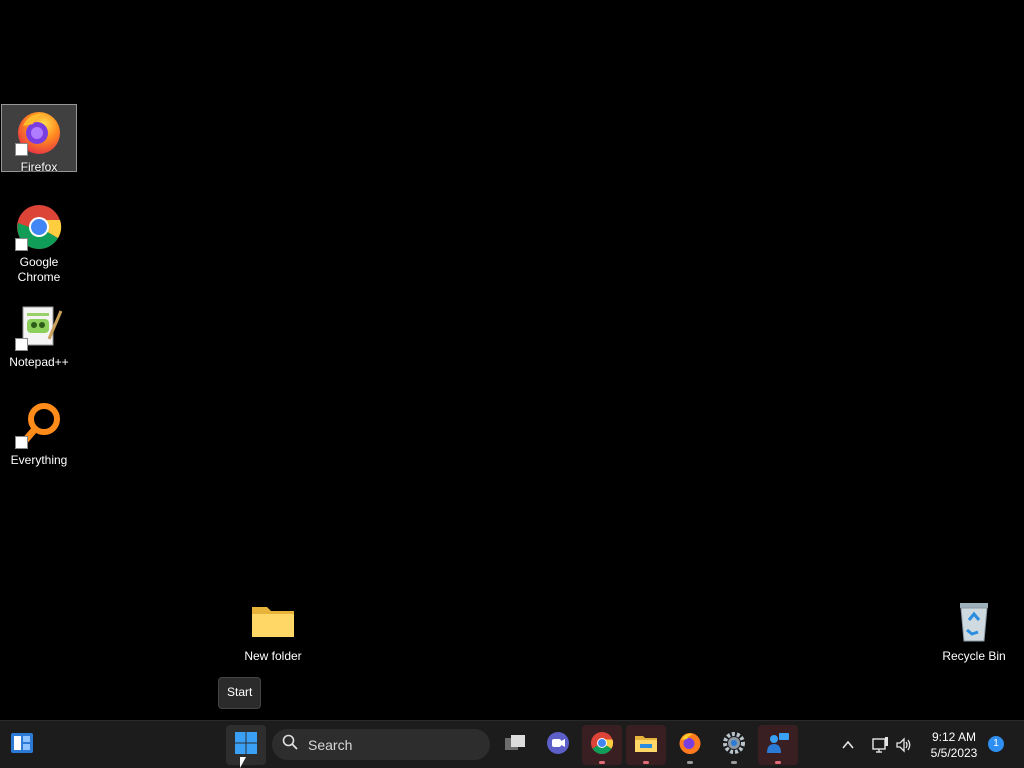 Image resolution: width=1024 pixels, height=768 pixels. What do you see at coordinates (273, 621) in the screenshot?
I see `folder-icon` at bounding box center [273, 621].